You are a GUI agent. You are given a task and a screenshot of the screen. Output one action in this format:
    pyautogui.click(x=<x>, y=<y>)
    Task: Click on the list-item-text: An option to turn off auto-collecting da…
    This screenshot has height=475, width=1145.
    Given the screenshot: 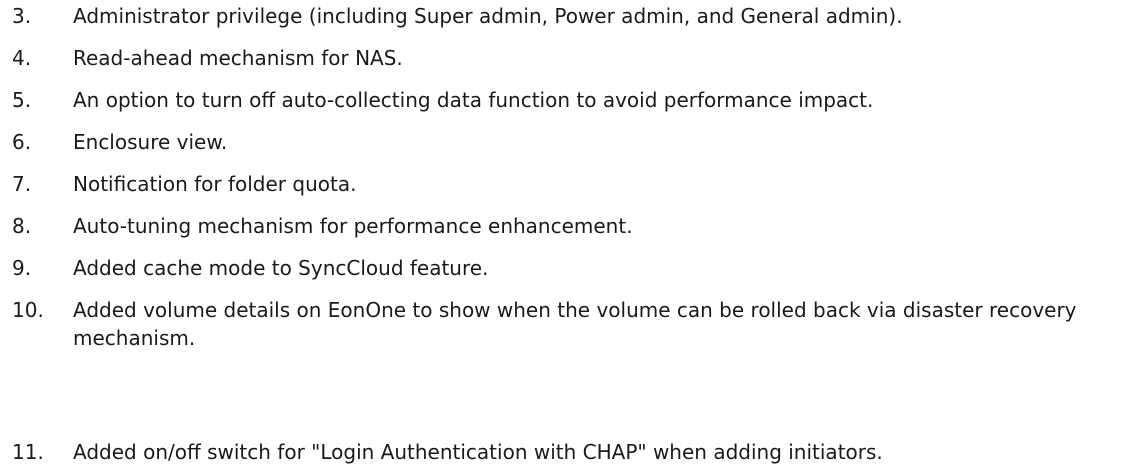 What is the action you would take?
    pyautogui.click(x=473, y=100)
    